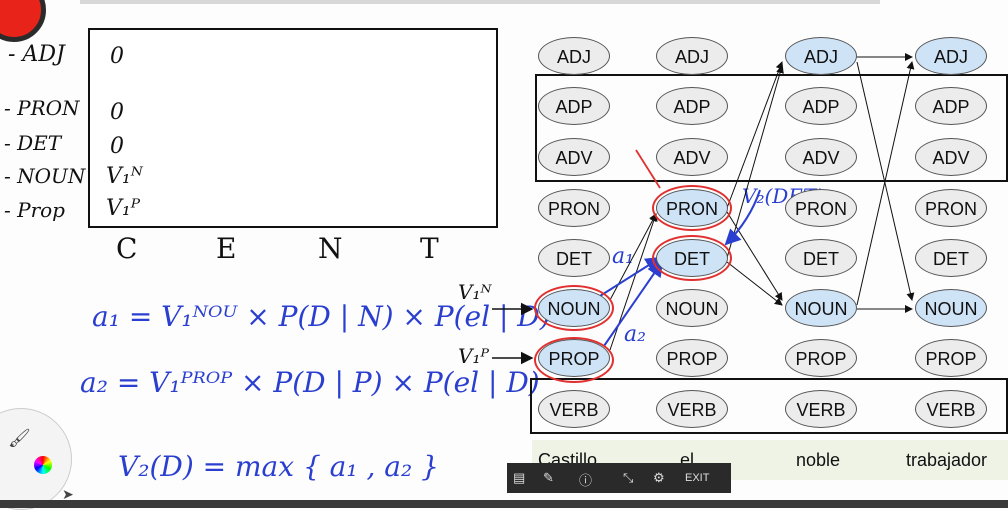  What do you see at coordinates (585, 479) in the screenshot?
I see `info-icon: ⓘ` at bounding box center [585, 479].